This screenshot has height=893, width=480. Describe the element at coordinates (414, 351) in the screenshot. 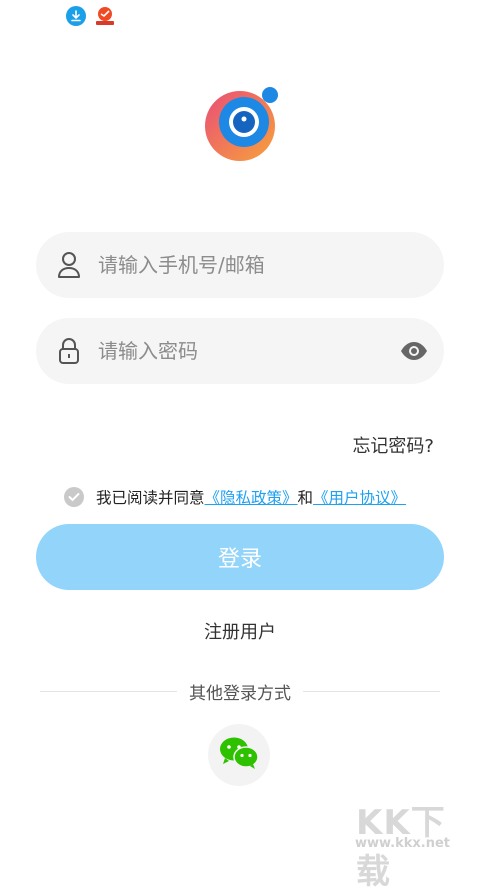

I see `show-password-eye-icon` at that location.